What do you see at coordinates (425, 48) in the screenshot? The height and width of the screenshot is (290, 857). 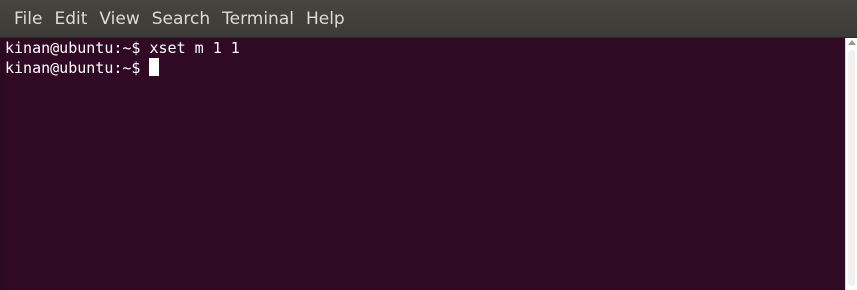 I see `terminal-line: kinan@ubuntu:~$ xset m 1 1` at bounding box center [425, 48].